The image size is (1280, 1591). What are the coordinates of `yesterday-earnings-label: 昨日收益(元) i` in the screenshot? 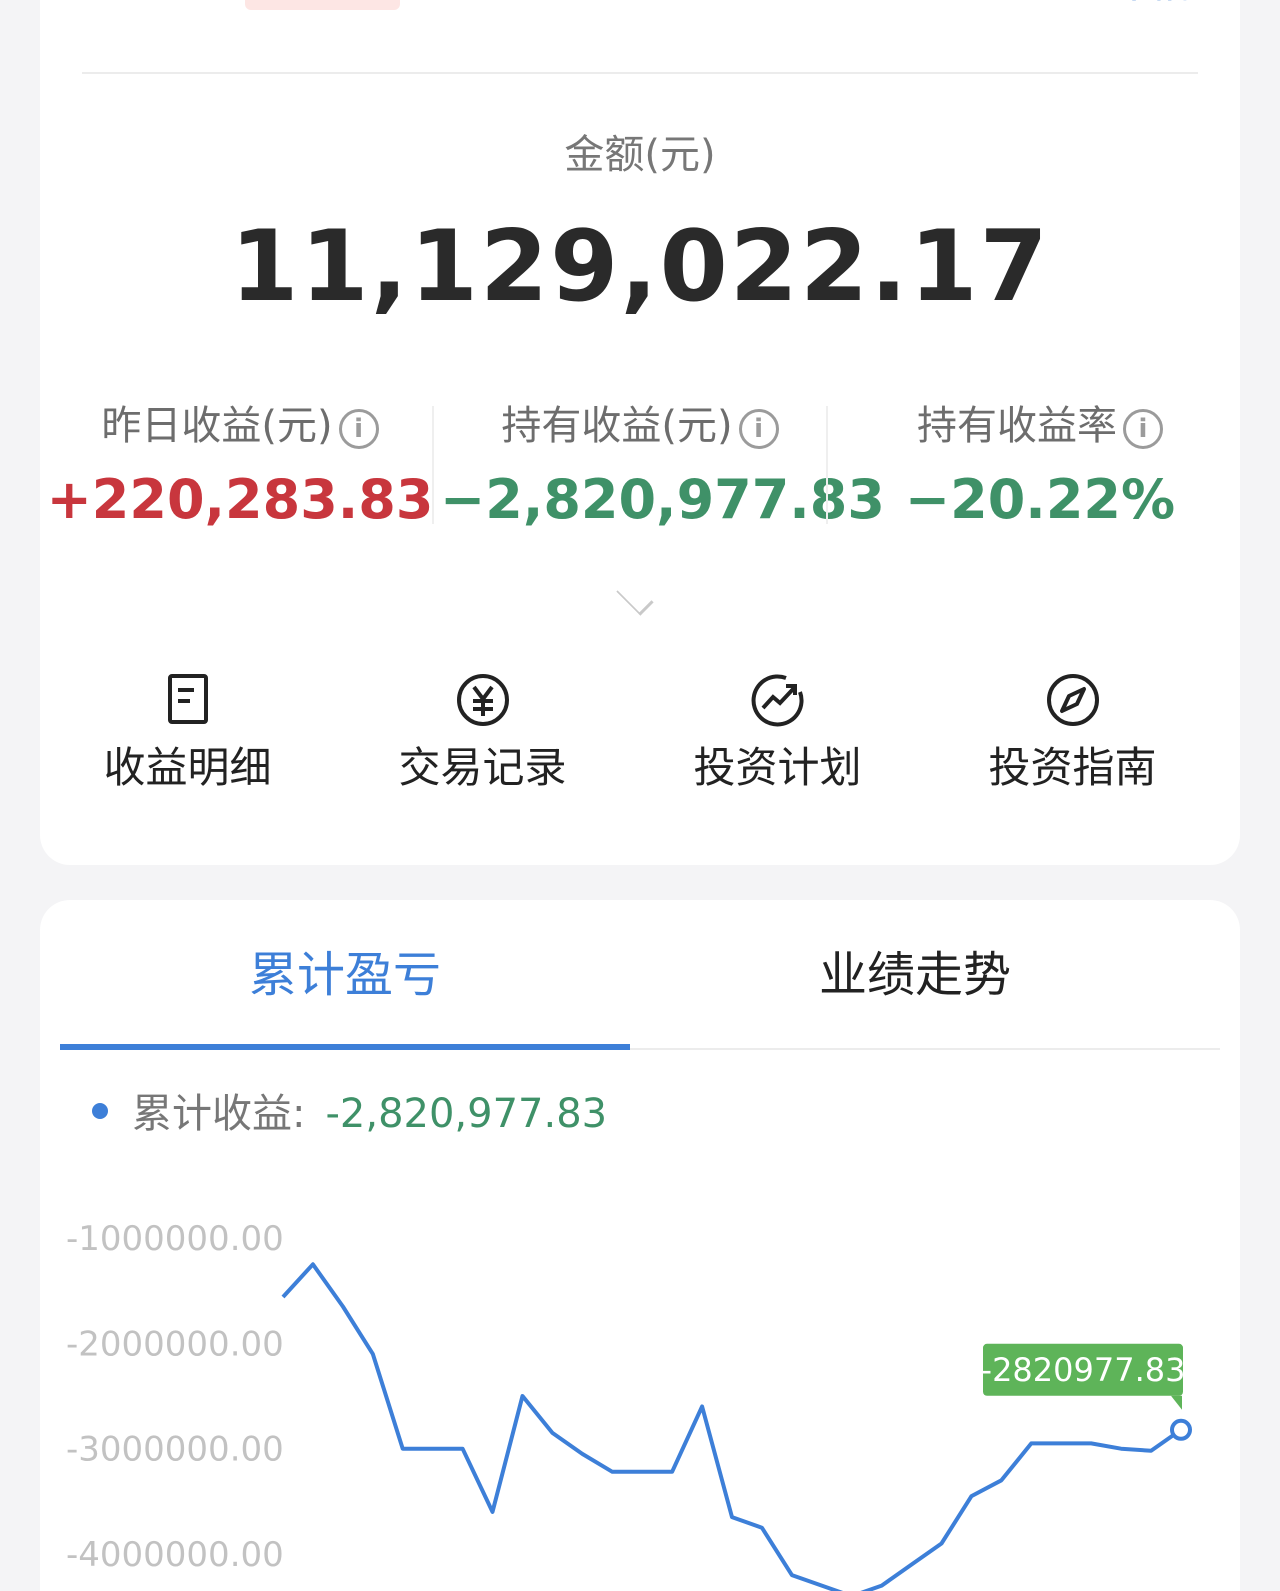 It's located at (240, 426).